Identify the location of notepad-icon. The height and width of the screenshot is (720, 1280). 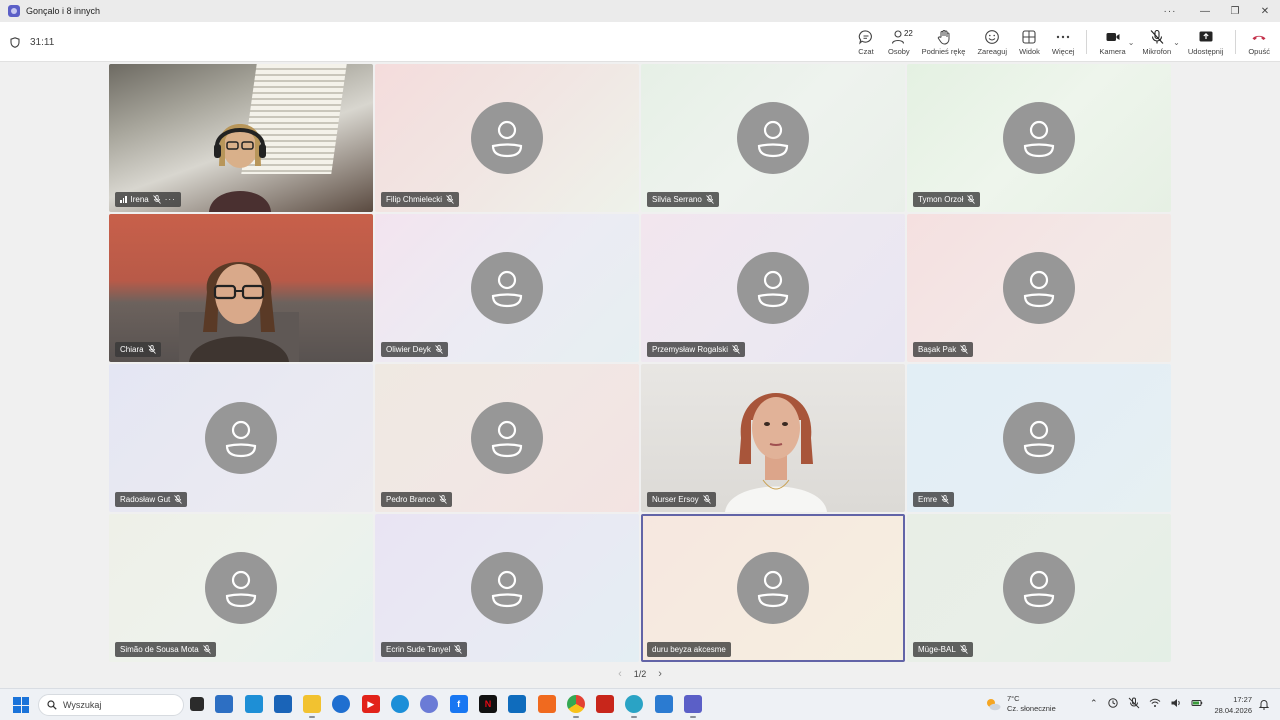
(663, 704).